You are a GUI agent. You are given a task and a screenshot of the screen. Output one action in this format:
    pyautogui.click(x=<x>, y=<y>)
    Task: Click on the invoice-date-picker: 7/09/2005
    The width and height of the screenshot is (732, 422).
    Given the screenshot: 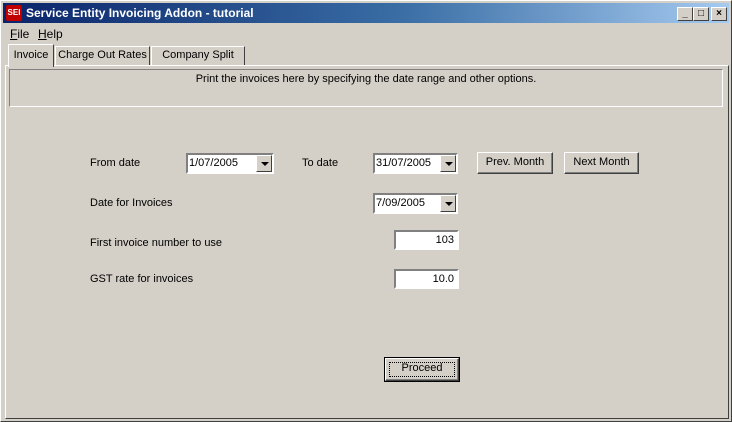 What is the action you would take?
    pyautogui.click(x=415, y=203)
    